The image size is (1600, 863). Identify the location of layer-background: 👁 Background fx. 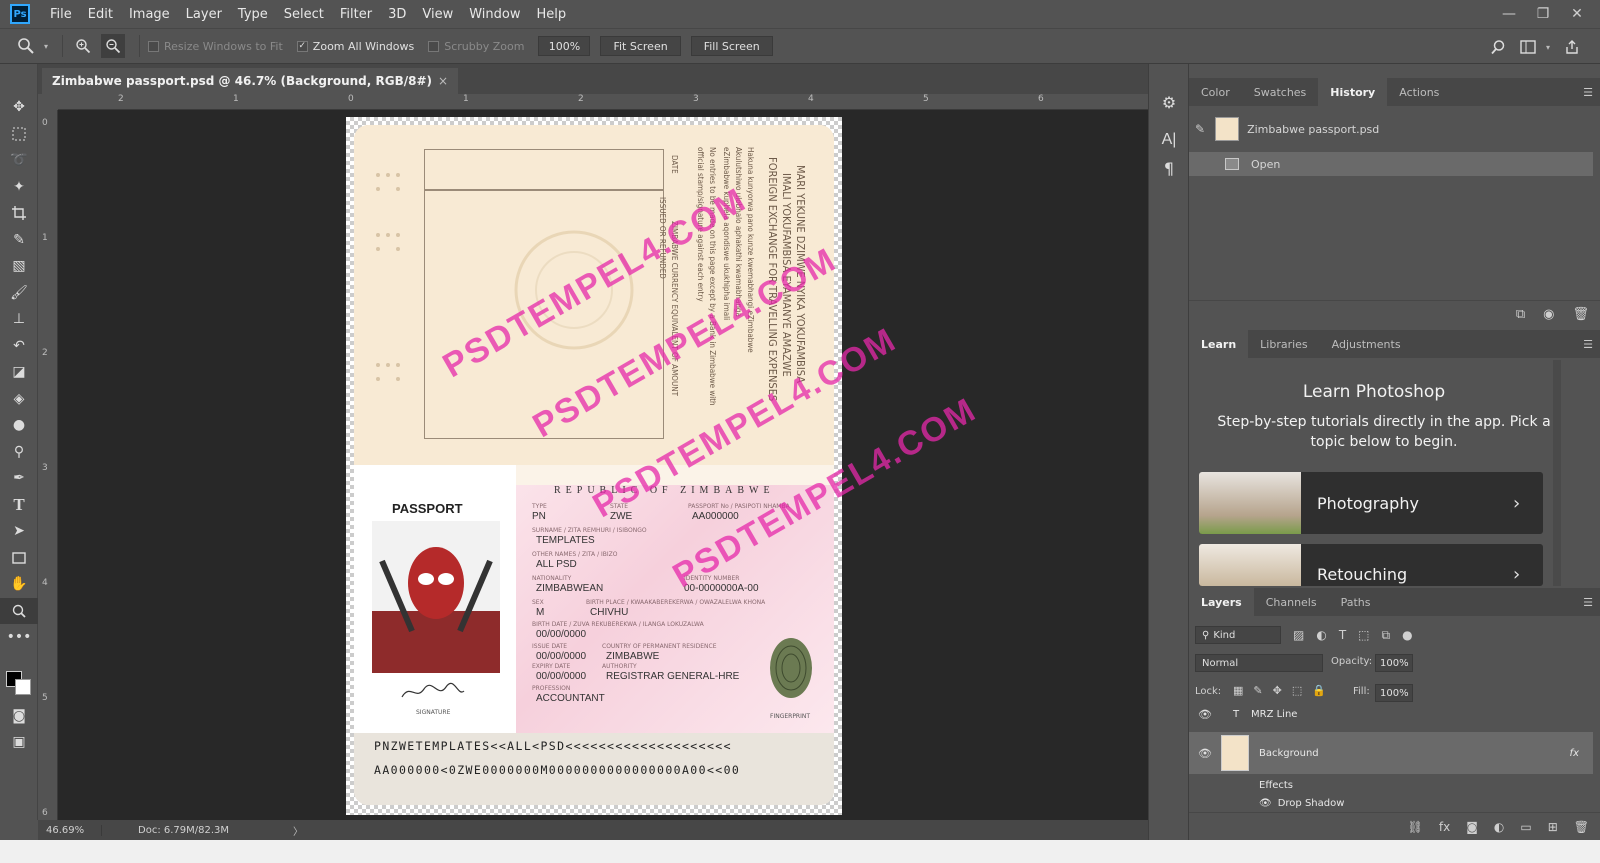
(1391, 753).